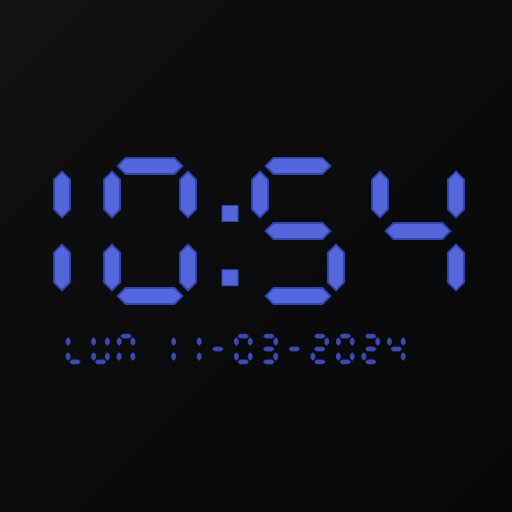  I want to click on date-char-U, so click(100, 351).